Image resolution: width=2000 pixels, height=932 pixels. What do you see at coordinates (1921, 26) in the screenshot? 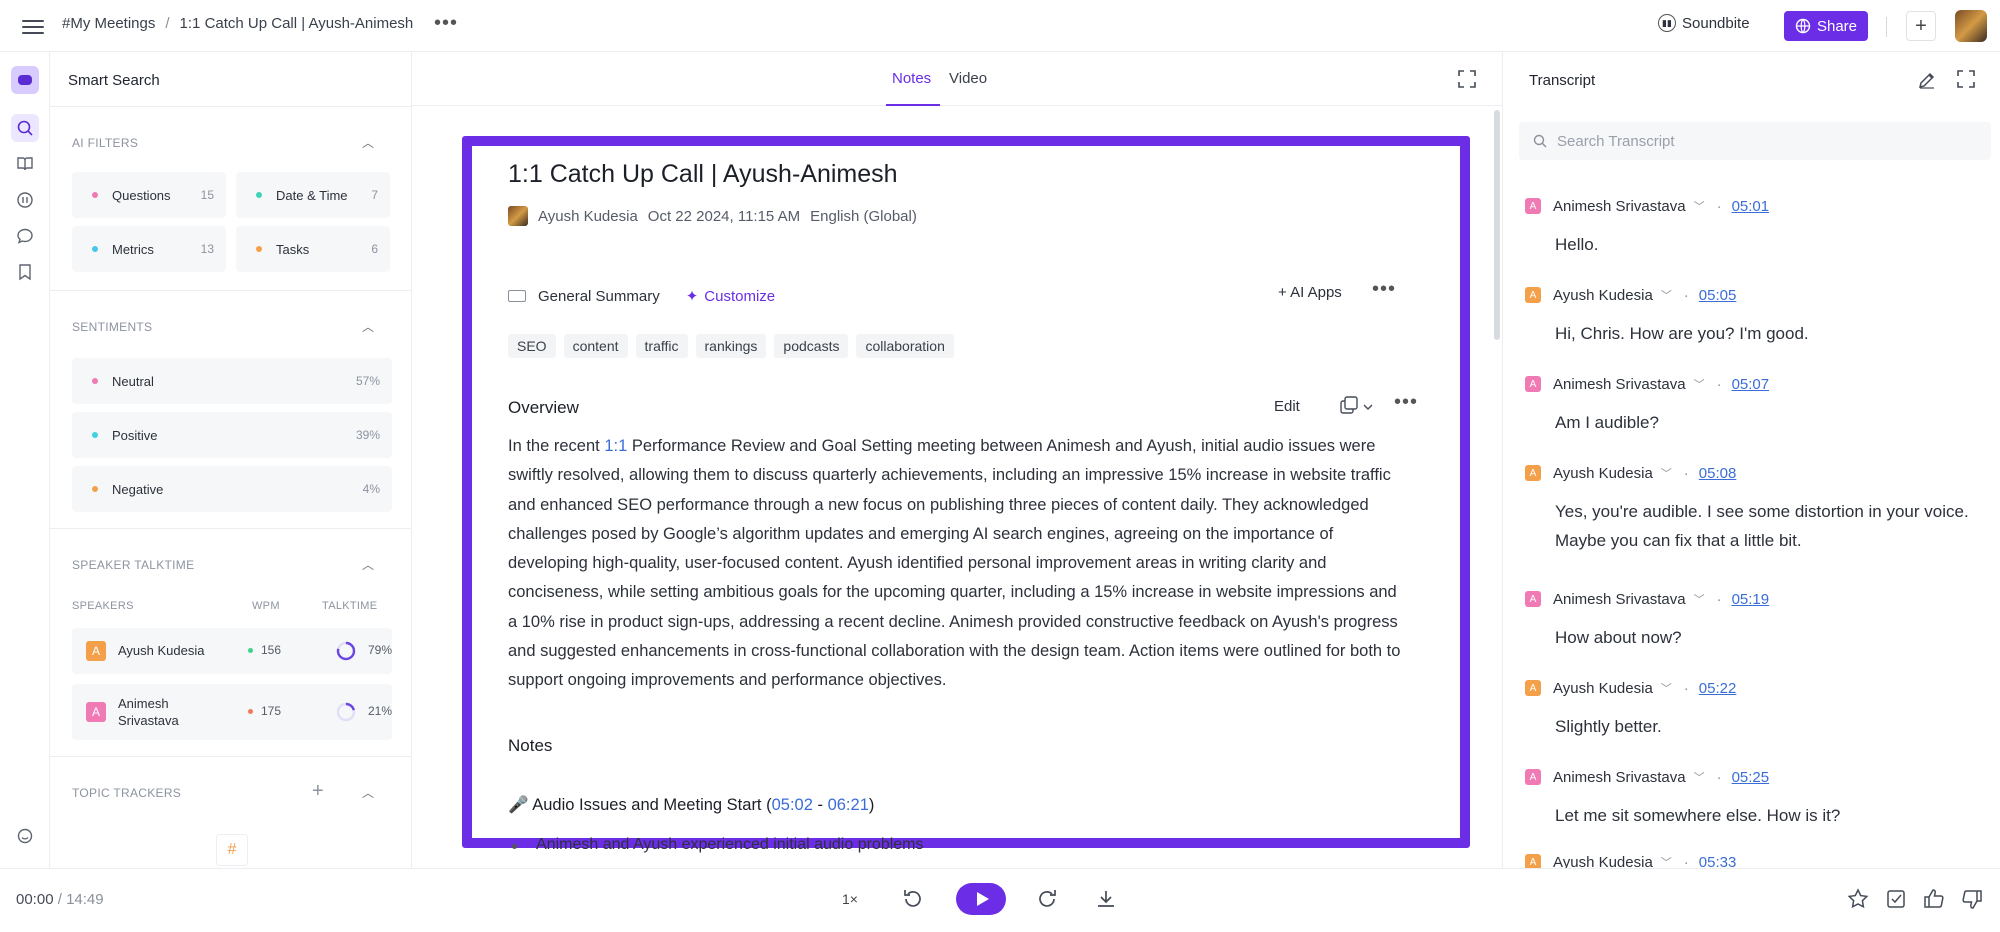
I see `add-button: +` at bounding box center [1921, 26].